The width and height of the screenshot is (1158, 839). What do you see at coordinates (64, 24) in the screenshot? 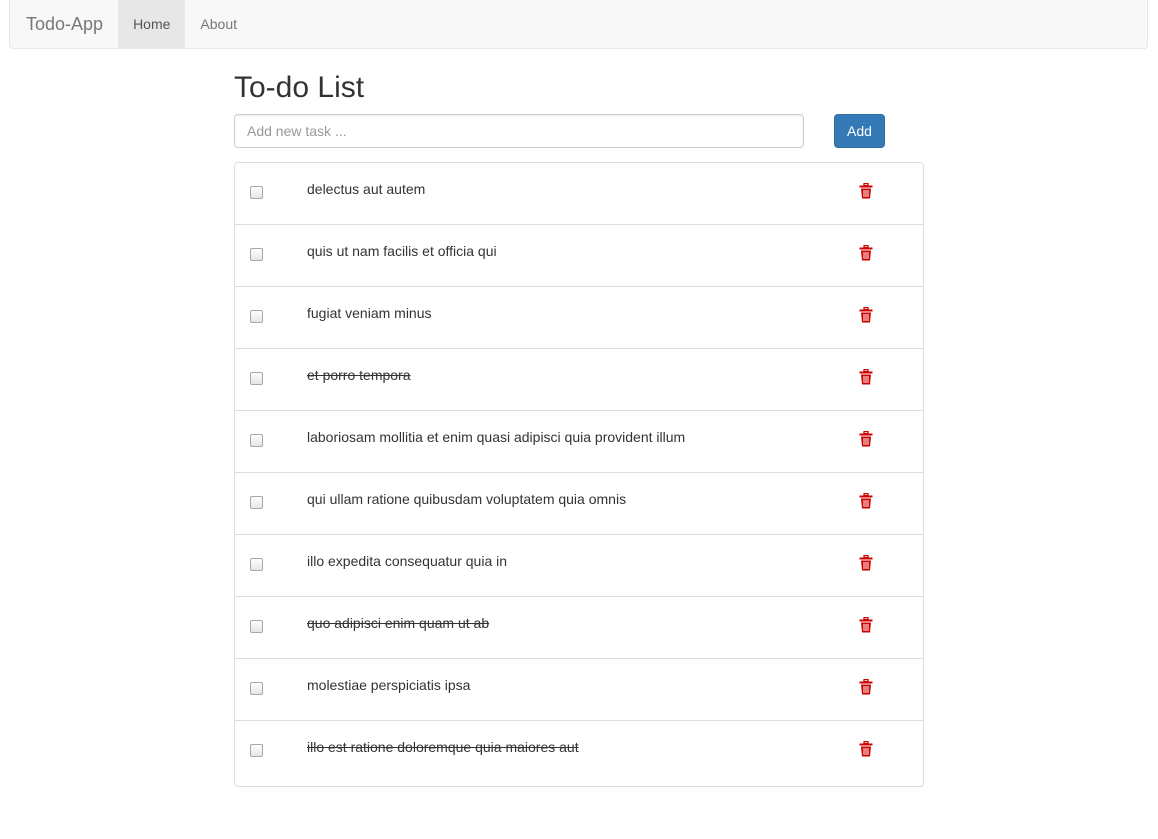
I see `brand-logo: Todo-App` at bounding box center [64, 24].